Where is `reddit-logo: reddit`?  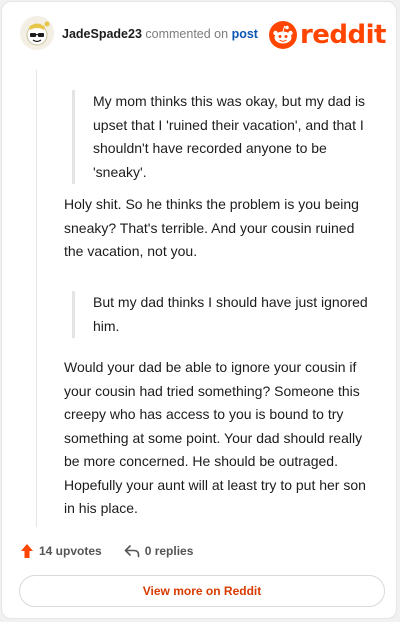
reddit-logo: reddit is located at coordinates (327, 35).